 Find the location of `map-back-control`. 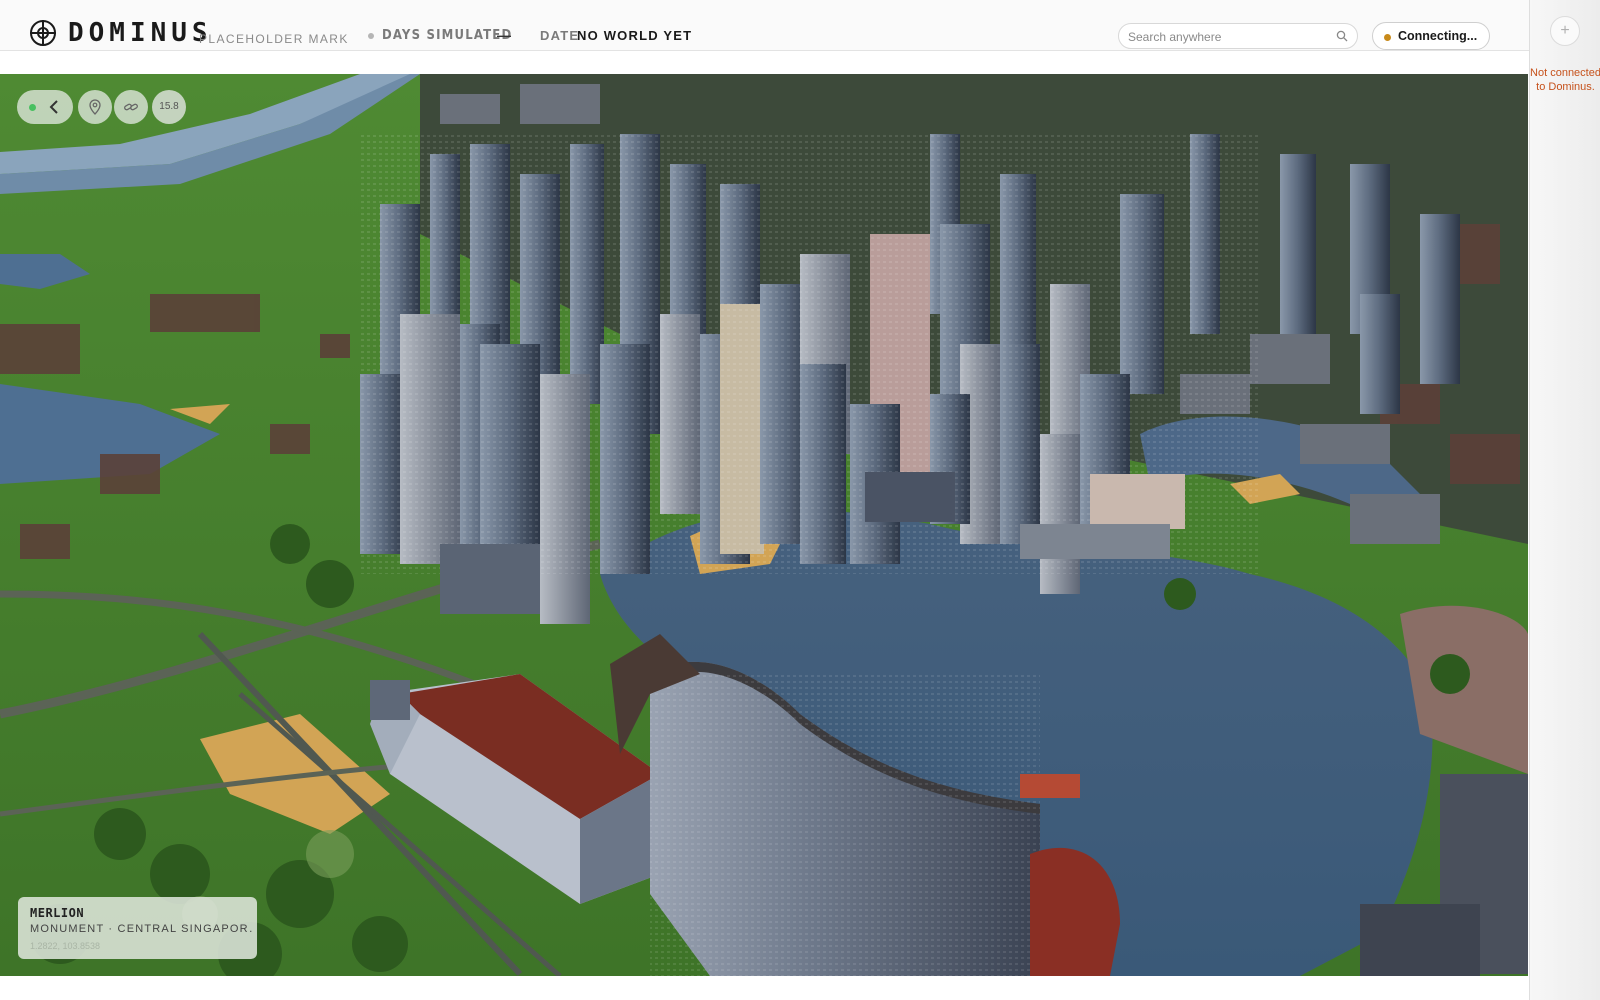

map-back-control is located at coordinates (45, 107).